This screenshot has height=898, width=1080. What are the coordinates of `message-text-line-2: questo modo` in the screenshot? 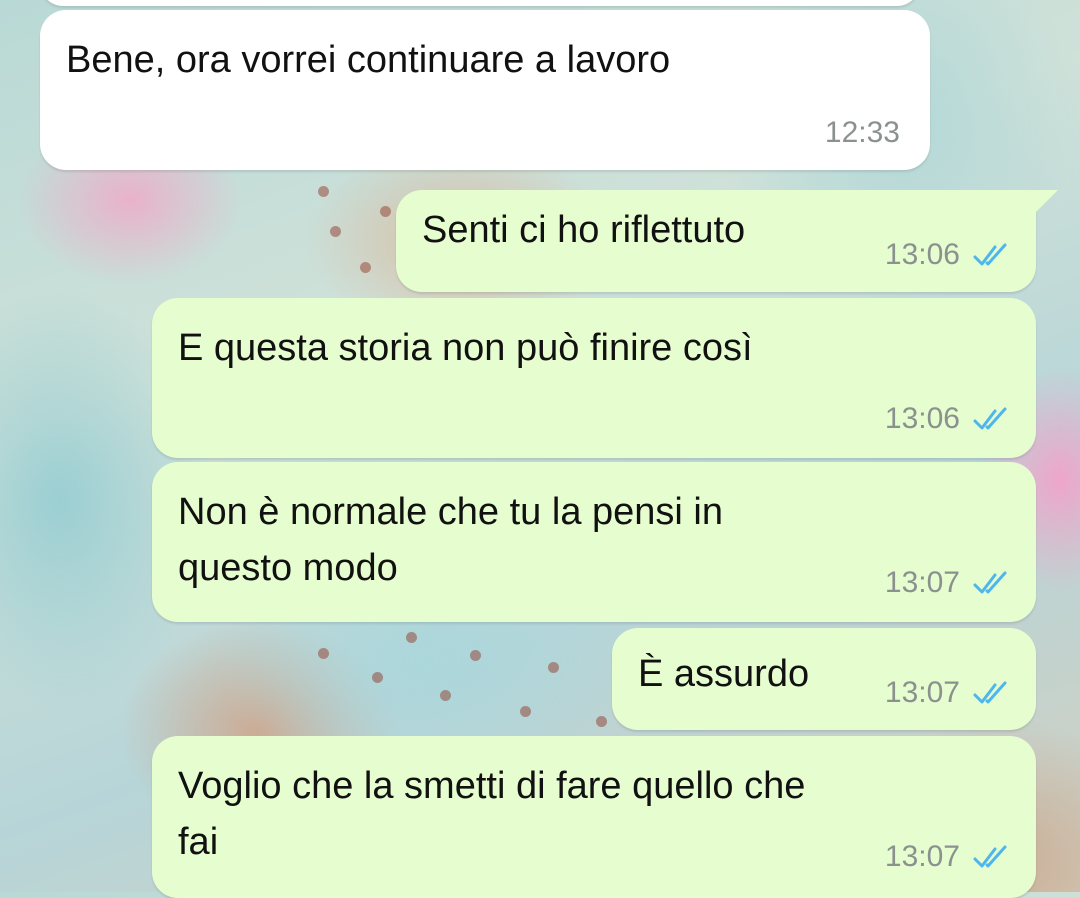 It's located at (288, 568).